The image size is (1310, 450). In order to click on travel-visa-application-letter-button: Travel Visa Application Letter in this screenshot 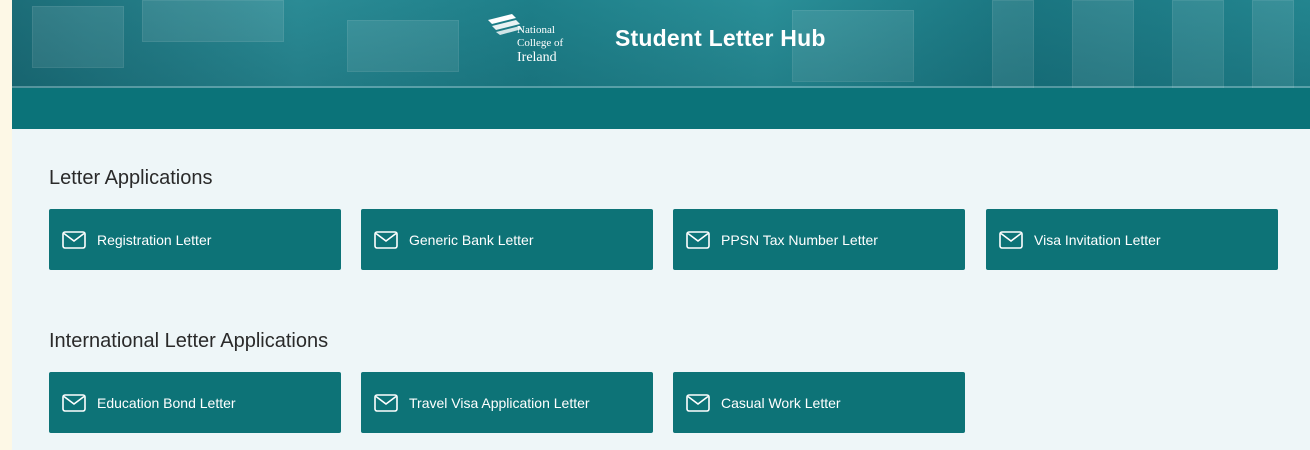, I will do `click(507, 402)`.